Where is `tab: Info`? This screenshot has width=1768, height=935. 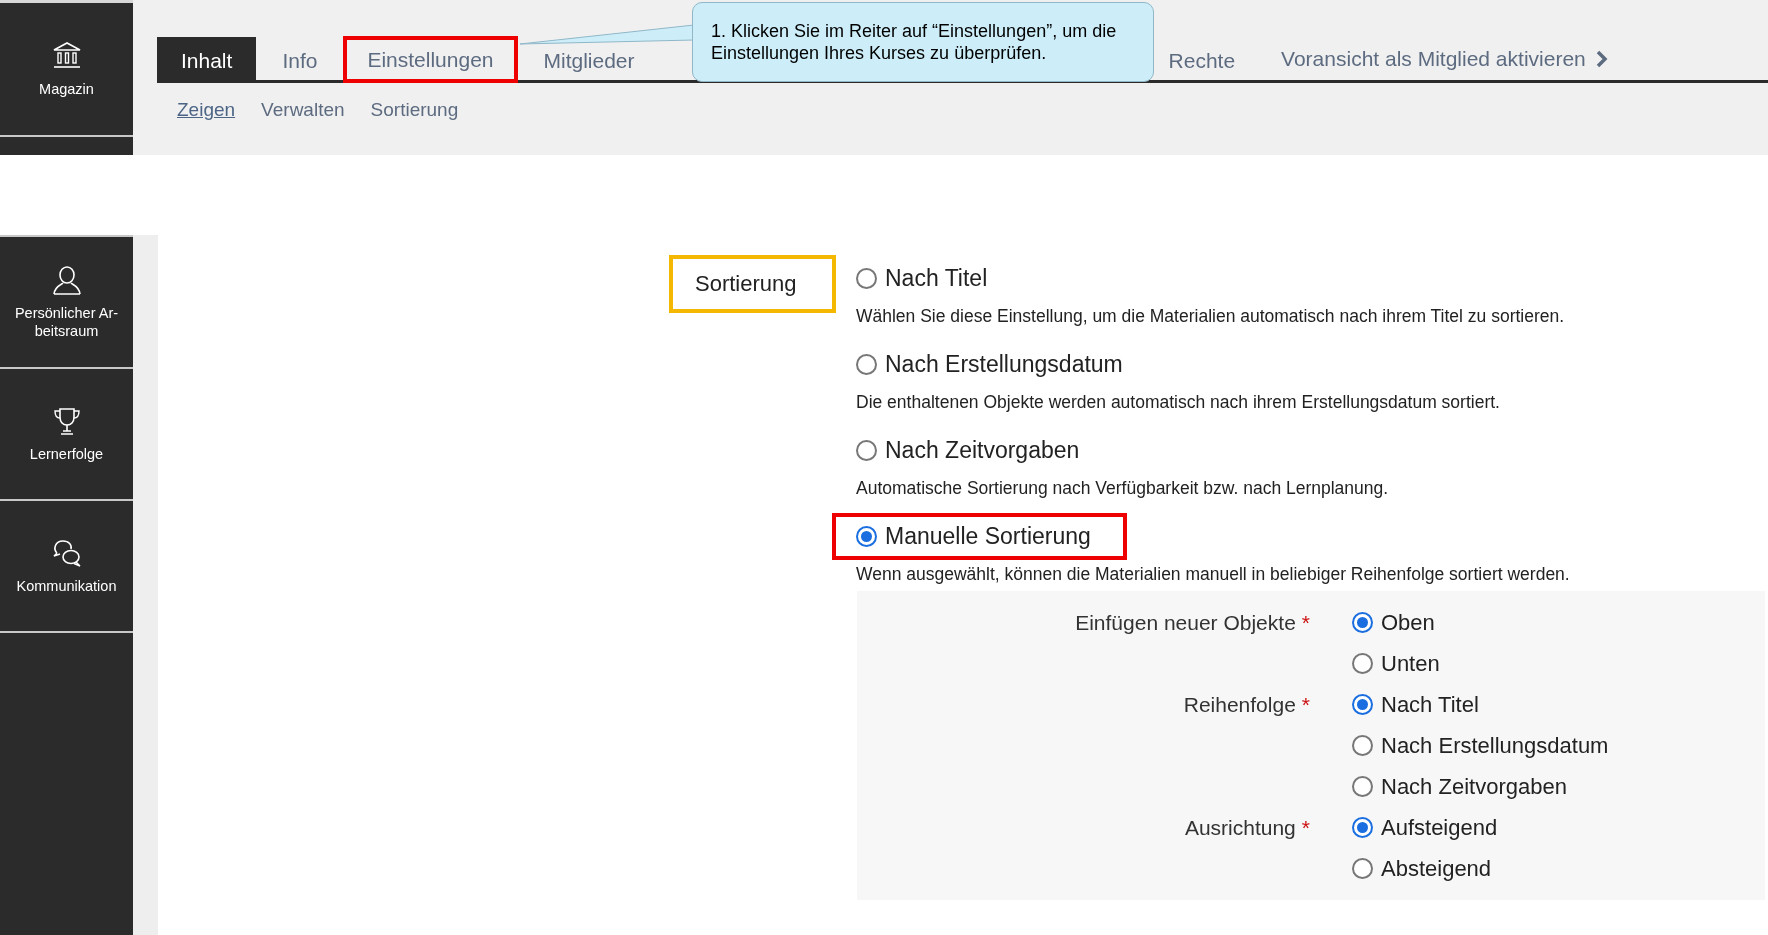 tab: Info is located at coordinates (300, 58).